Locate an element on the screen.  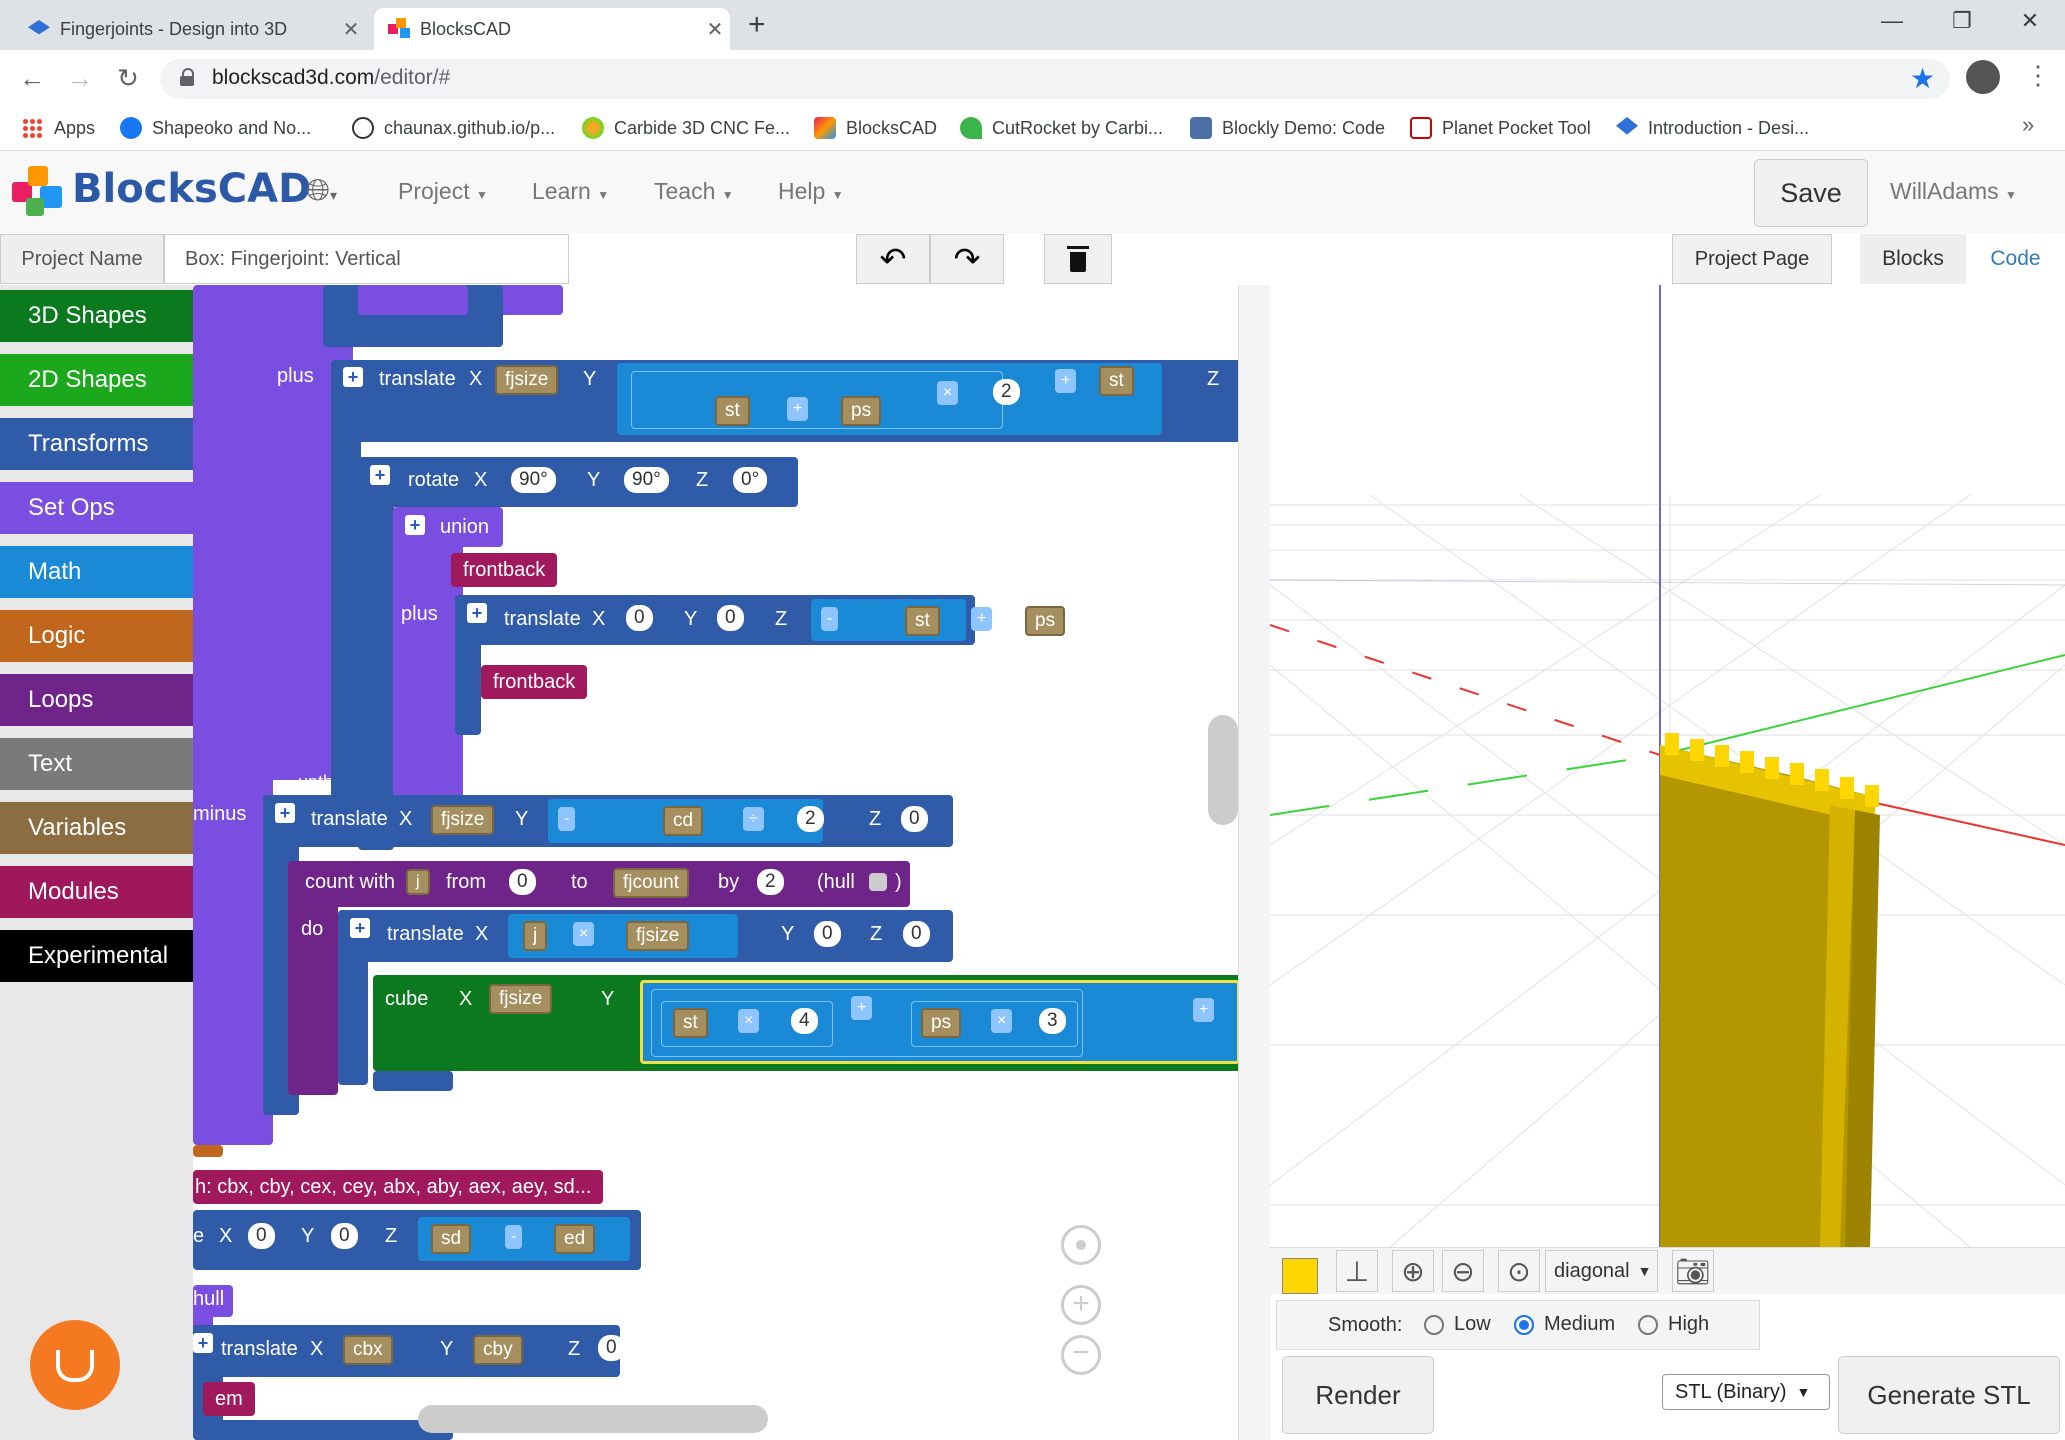
export-format-select: STL (Binary) ▼ is located at coordinates (1746, 1392).